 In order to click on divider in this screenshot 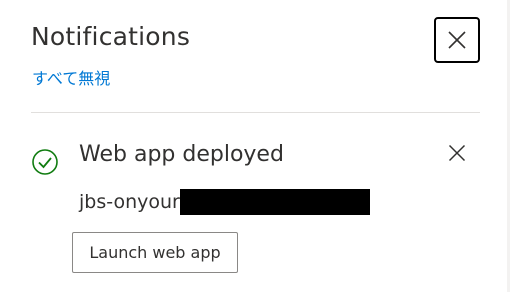, I will do `click(255, 112)`.